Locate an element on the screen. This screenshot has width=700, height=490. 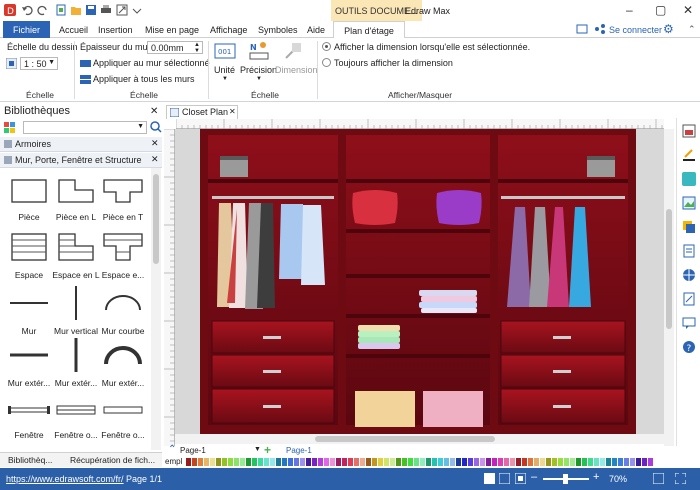
spinner-icon: ▲ ▼ is located at coordinates (197, 48).